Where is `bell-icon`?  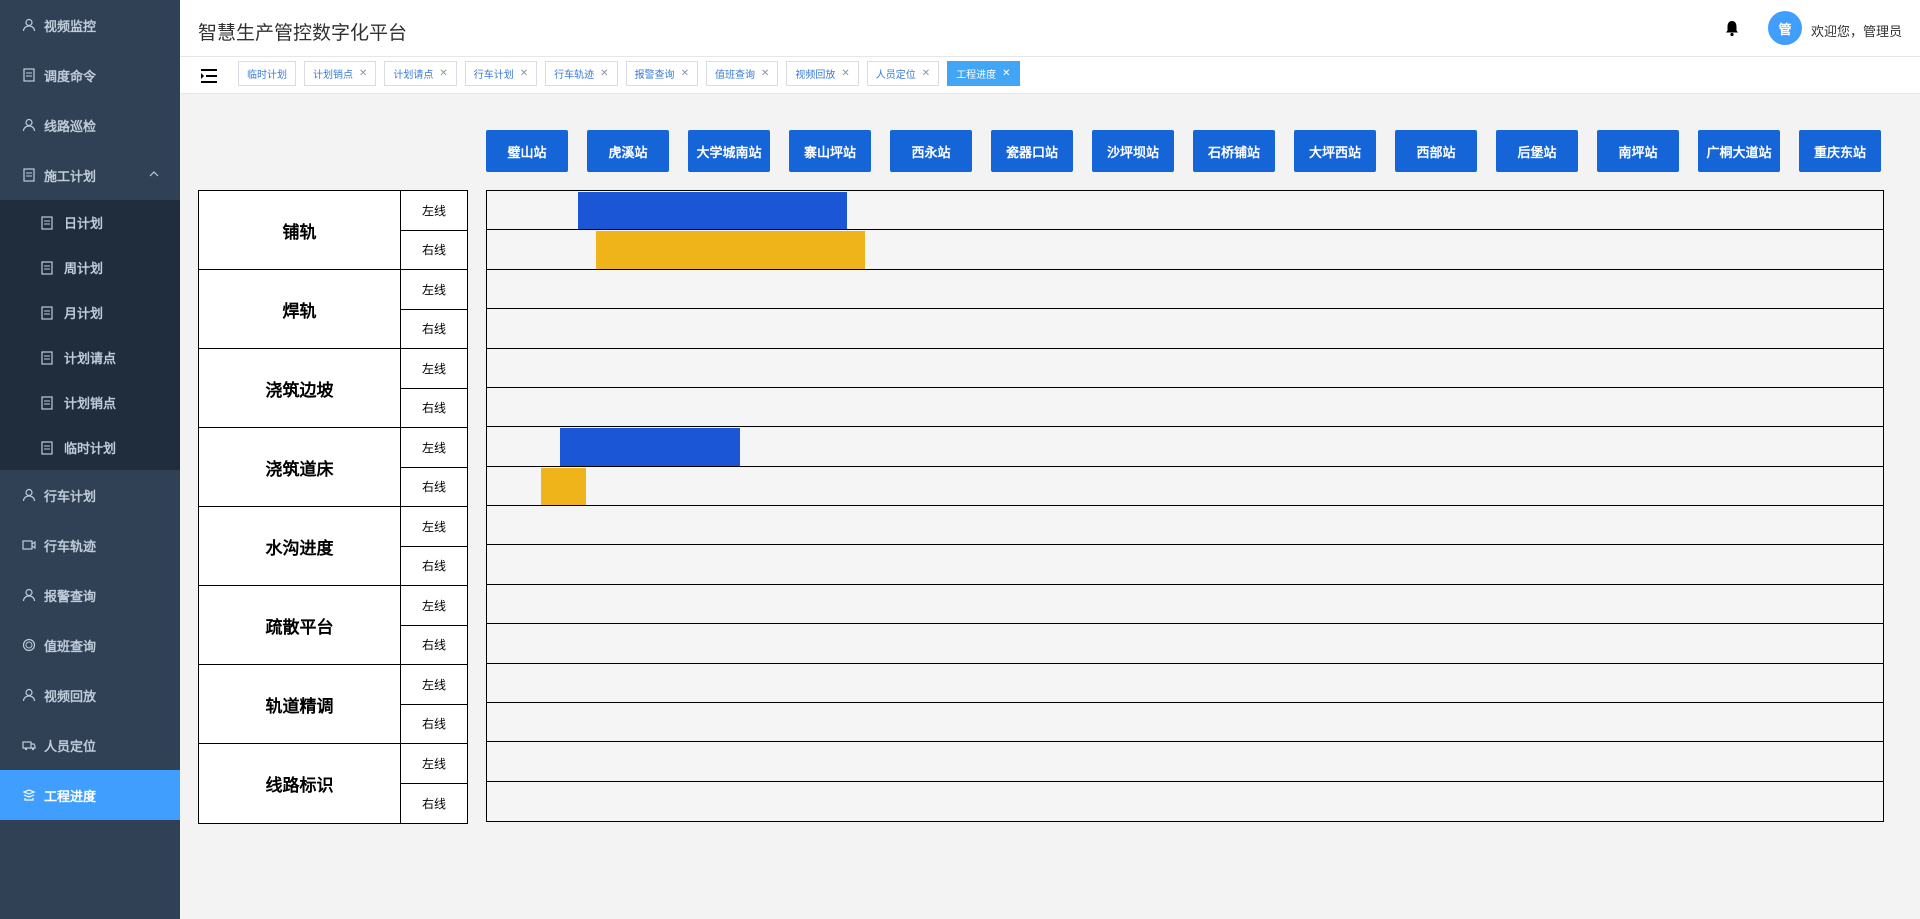 bell-icon is located at coordinates (1732, 28).